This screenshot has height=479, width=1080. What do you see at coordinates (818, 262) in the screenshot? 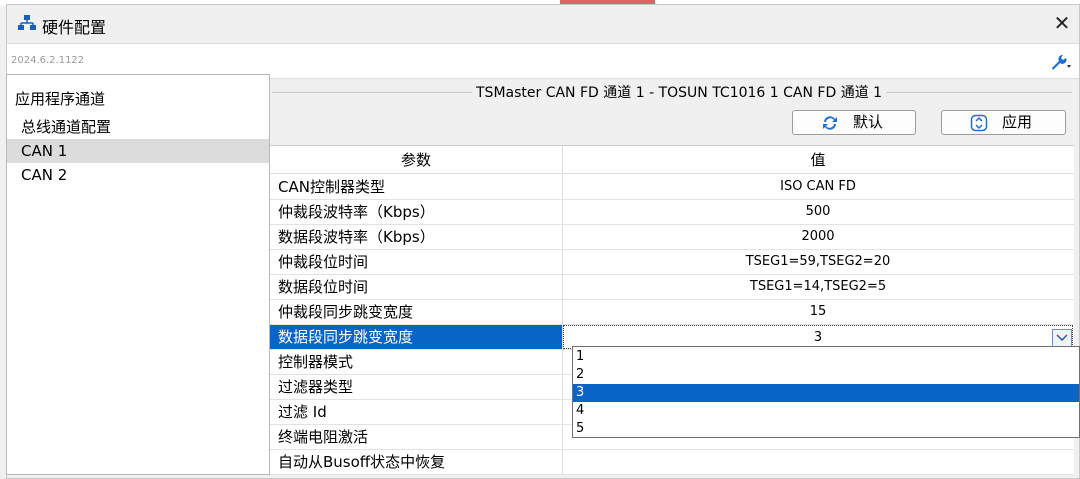
I see `param-value: TSEG1=59,TSEG2=20` at bounding box center [818, 262].